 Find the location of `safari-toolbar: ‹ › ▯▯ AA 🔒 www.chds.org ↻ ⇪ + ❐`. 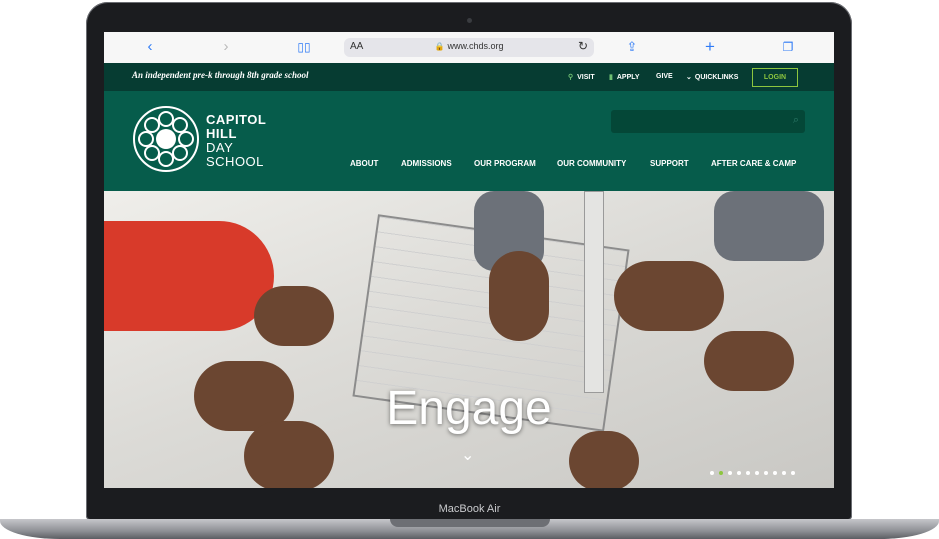

safari-toolbar: ‹ › ▯▯ AA 🔒 www.chds.org ↻ ⇪ + ❐ is located at coordinates (469, 48).